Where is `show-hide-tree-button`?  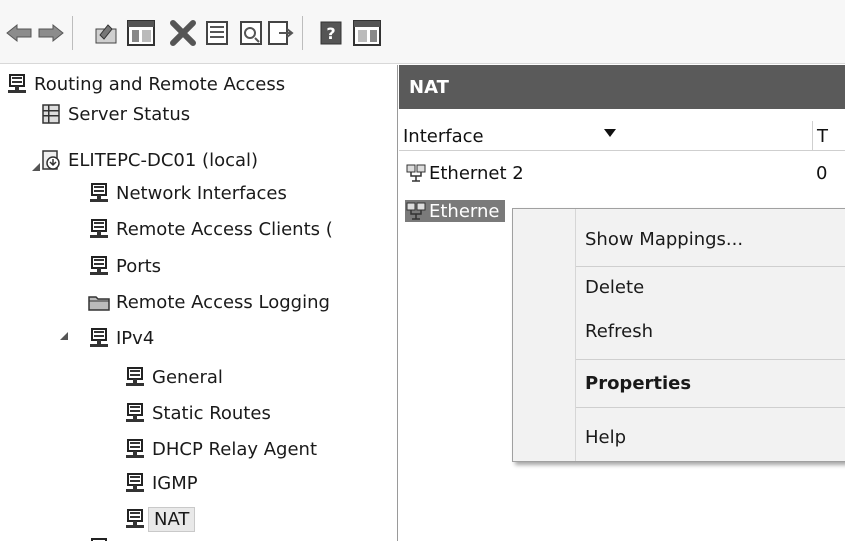
show-hide-tree-button is located at coordinates (141, 33).